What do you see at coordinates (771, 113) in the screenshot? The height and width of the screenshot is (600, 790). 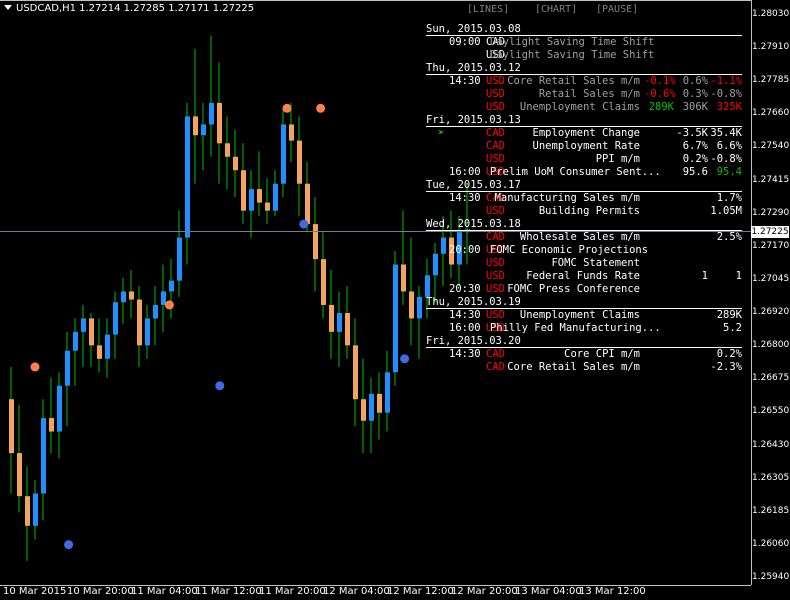 I see `price-tick-label: 1.27660` at bounding box center [771, 113].